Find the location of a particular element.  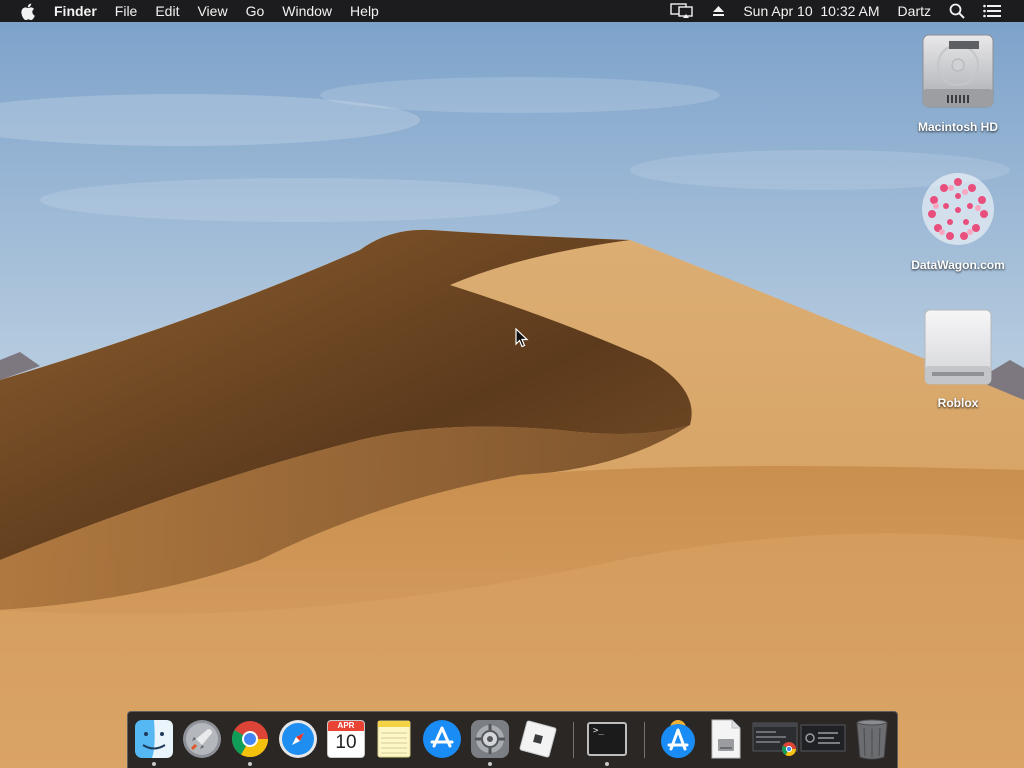

mouse-pointer-icon is located at coordinates (522, 340).